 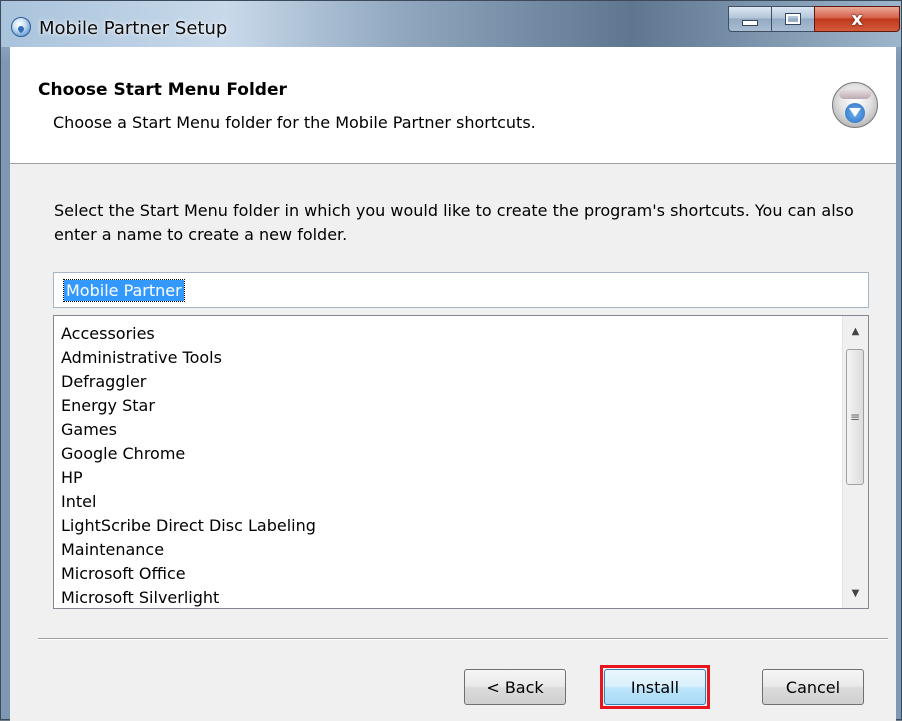 What do you see at coordinates (855, 112) in the screenshot?
I see `download-arrow-icon` at bounding box center [855, 112].